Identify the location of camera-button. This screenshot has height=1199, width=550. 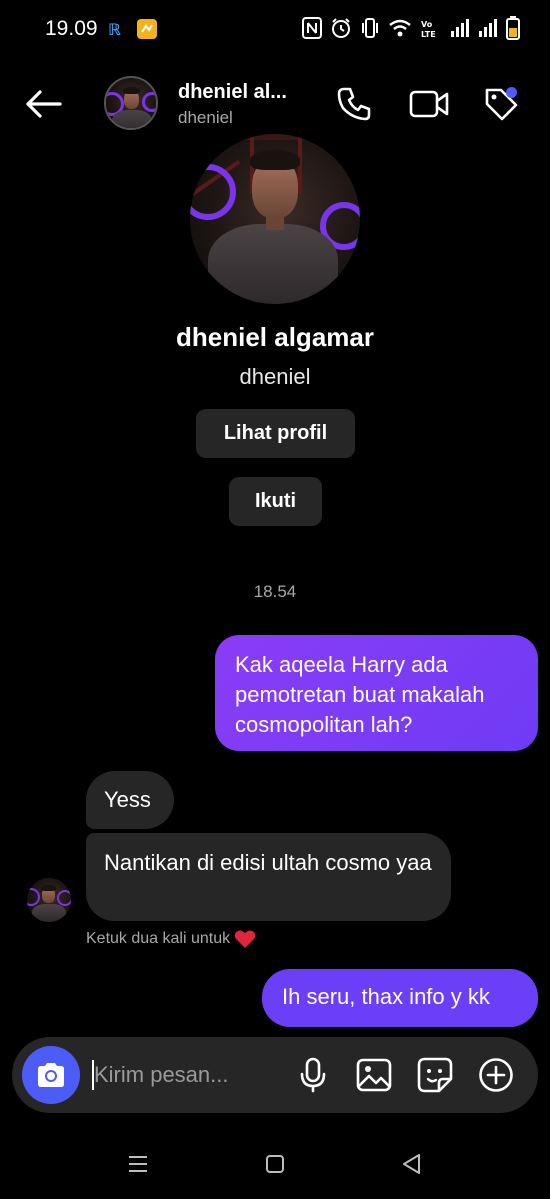
(51, 1075).